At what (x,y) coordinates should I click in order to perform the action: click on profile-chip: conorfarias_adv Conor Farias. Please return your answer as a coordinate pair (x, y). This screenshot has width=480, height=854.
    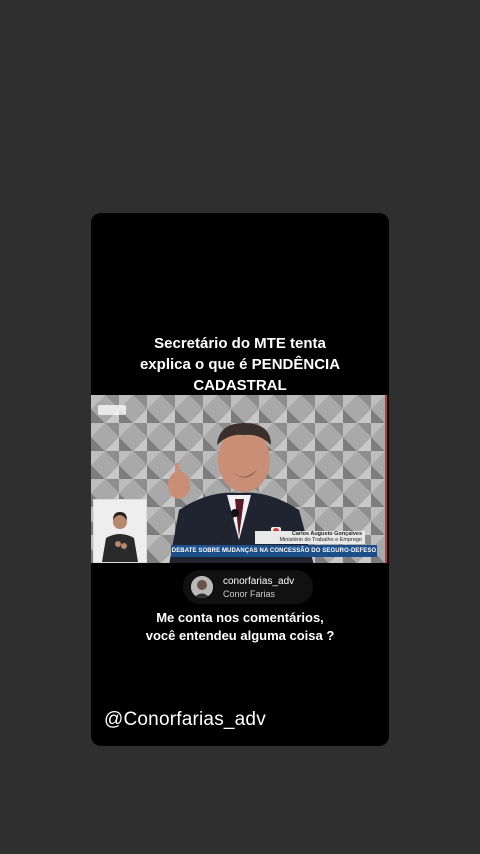
    Looking at the image, I should click on (248, 587).